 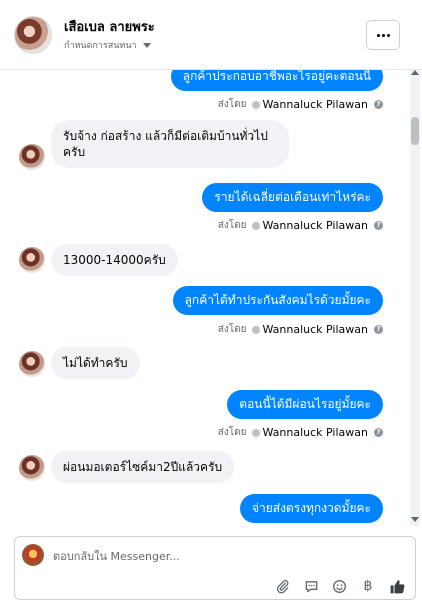 I want to click on incoming-message: ไม่ได้ทำครับ, so click(x=95, y=363).